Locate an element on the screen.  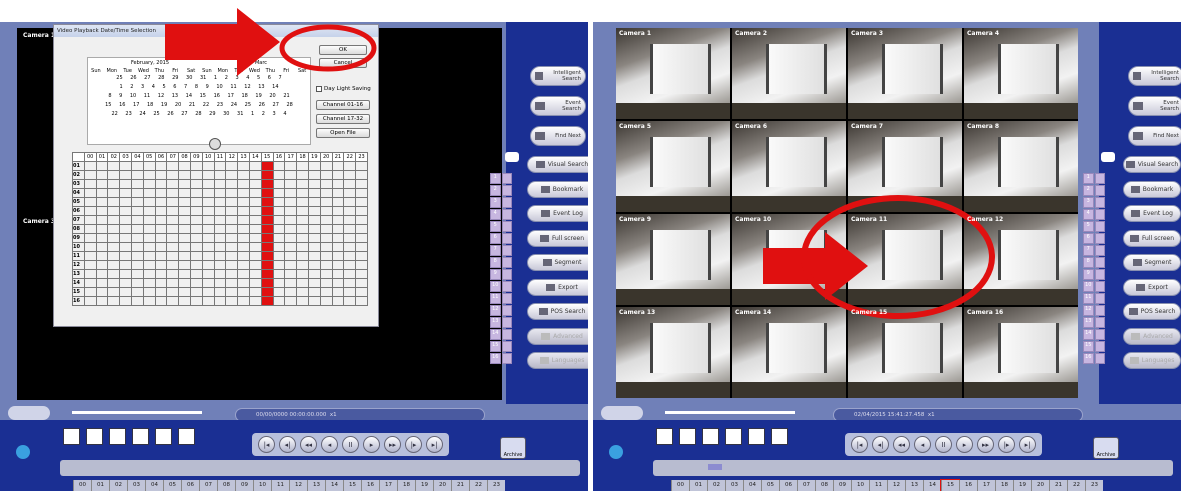
camera-tile: Camera 9 is located at coordinates (673, 259).